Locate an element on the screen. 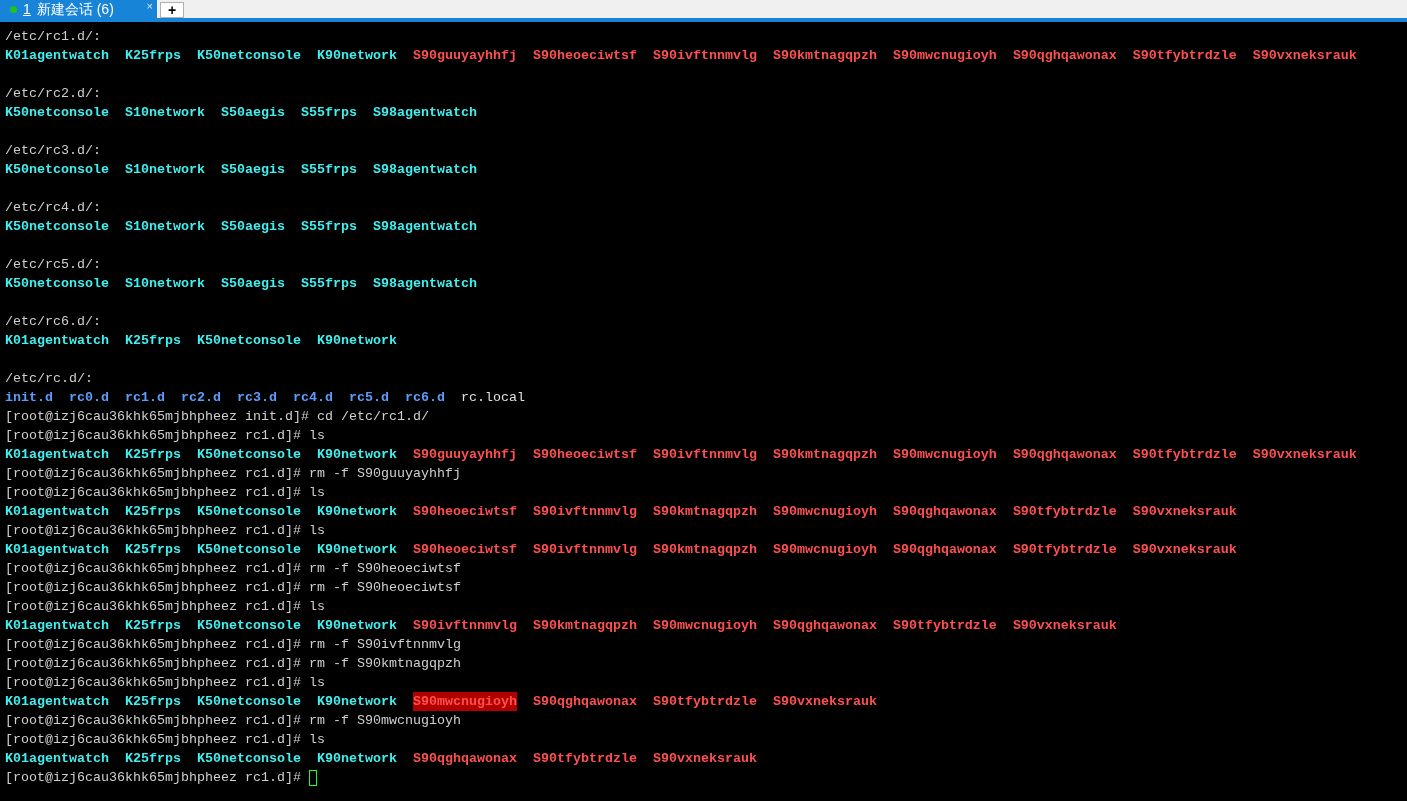  terminal-line: /etc/rc5.d/: is located at coordinates (53, 265).